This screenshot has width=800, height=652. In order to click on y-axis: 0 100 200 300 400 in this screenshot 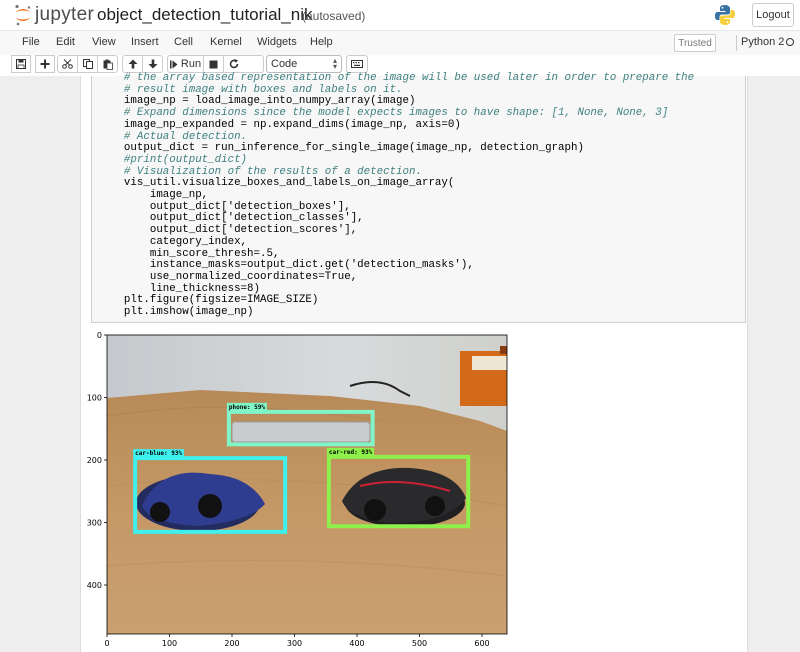, I will do `click(97, 460)`.